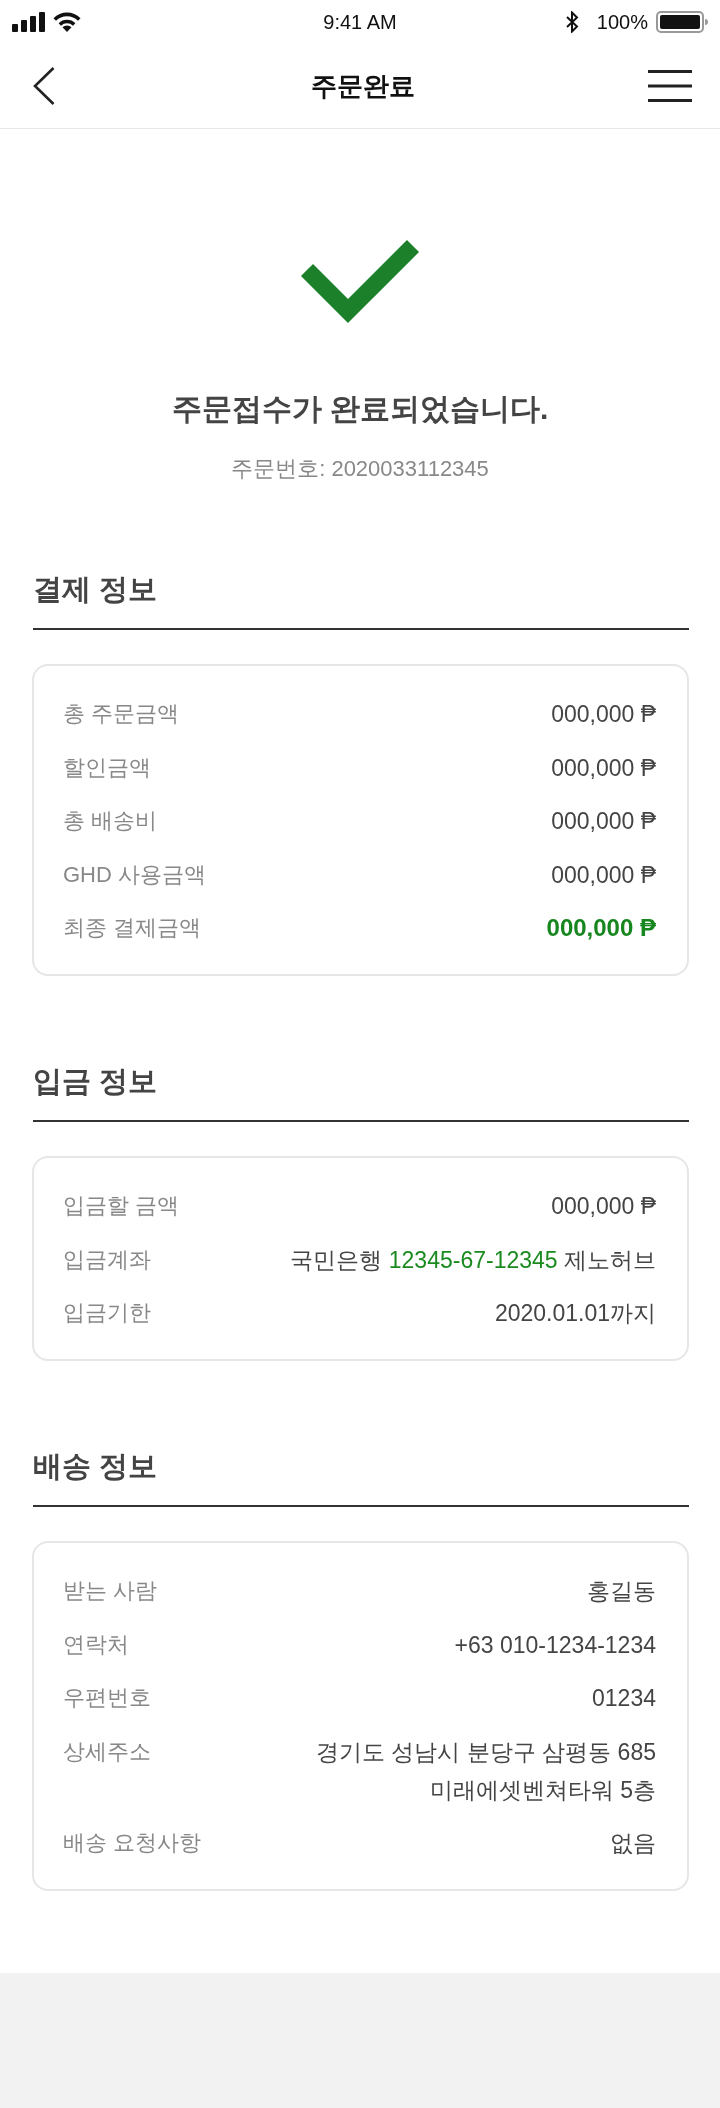 The height and width of the screenshot is (2108, 720). I want to click on row-label: 연락처, so click(96, 1644).